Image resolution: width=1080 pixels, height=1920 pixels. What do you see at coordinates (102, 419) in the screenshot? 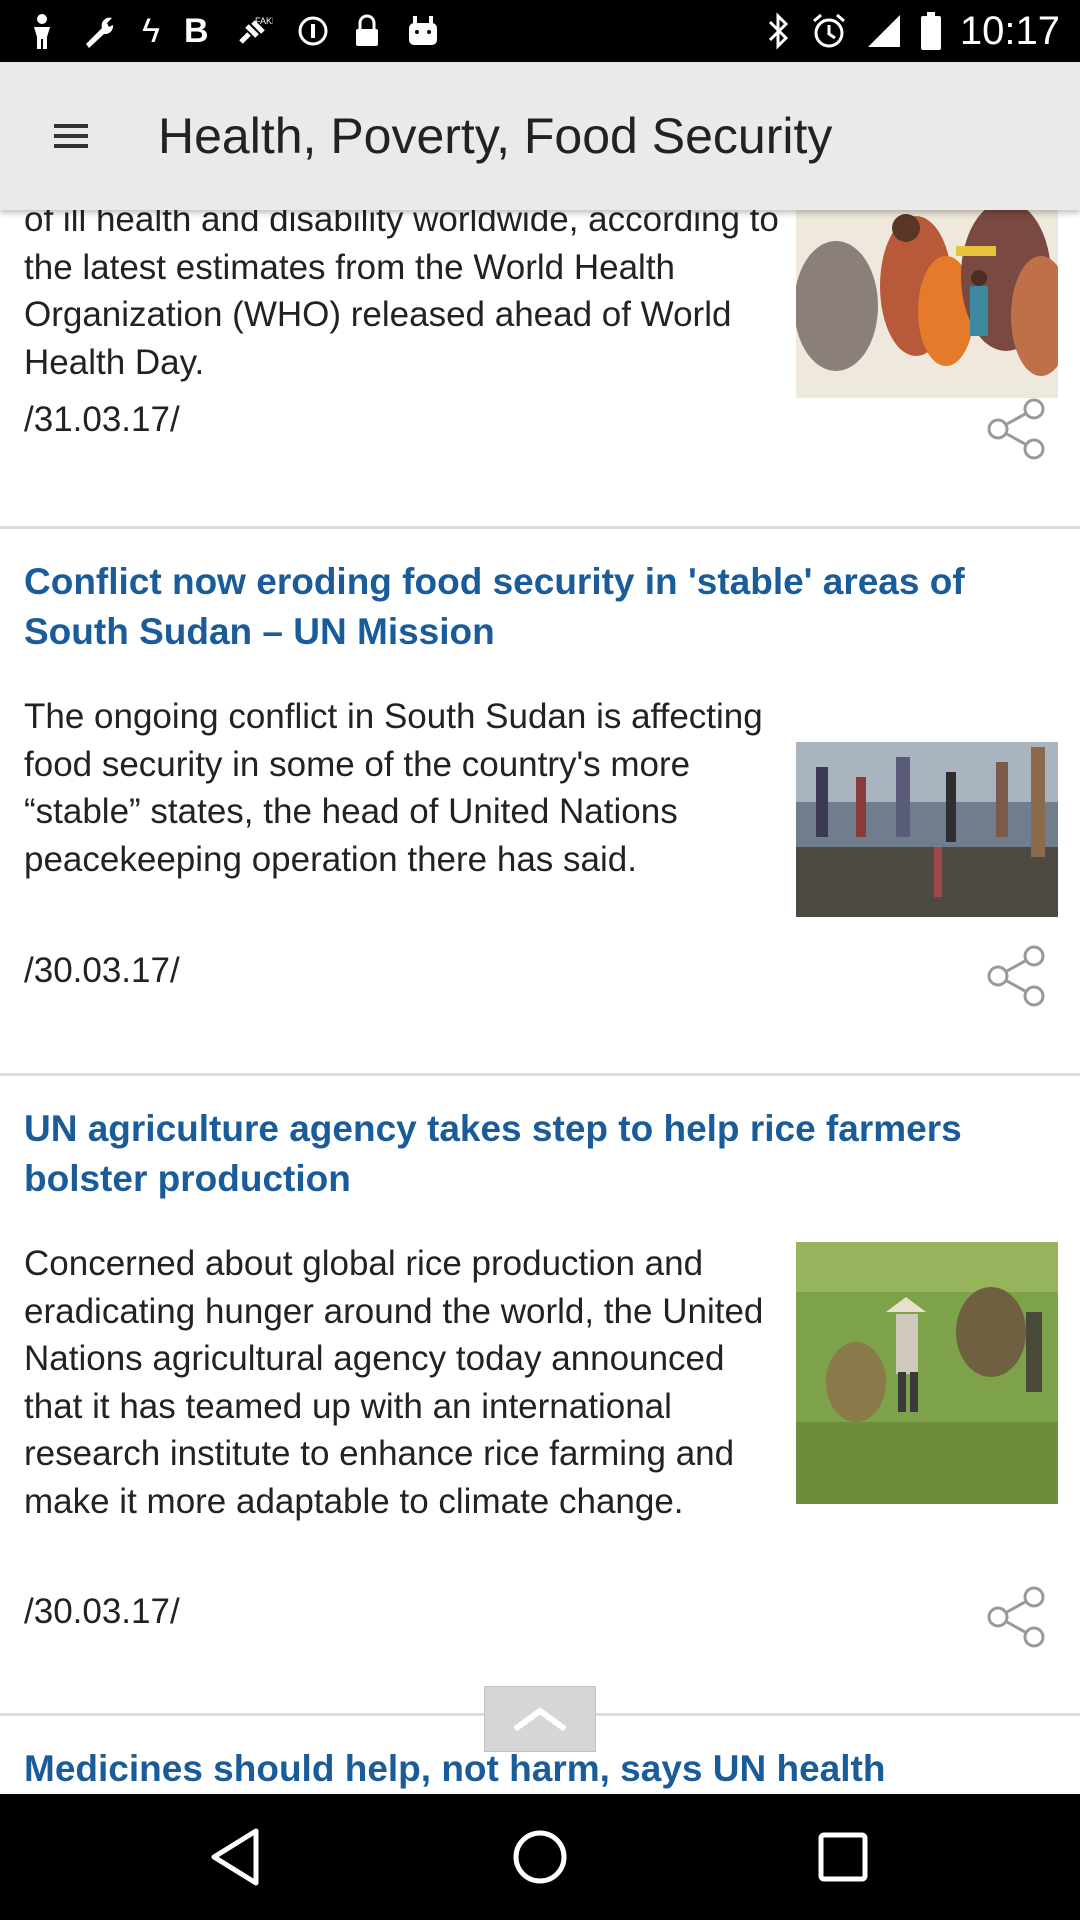
I see `article-date: /31.03.17/` at bounding box center [102, 419].